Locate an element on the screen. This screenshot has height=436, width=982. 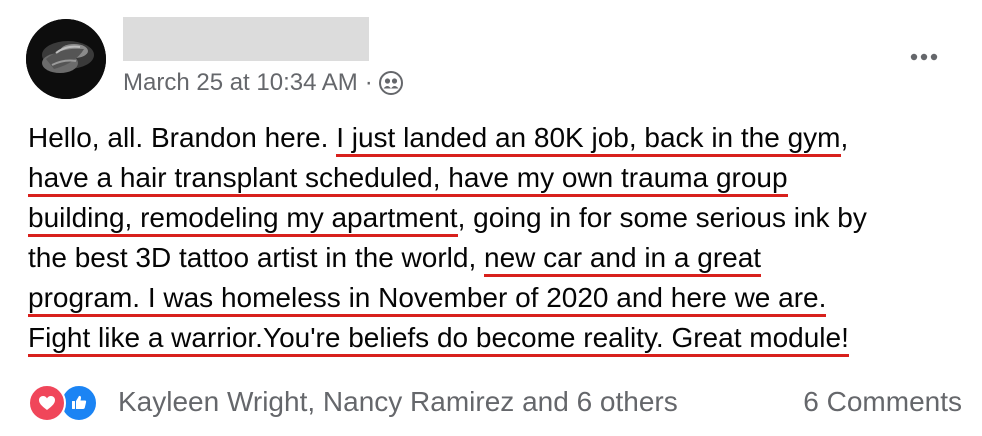
reactions is located at coordinates (66, 402).